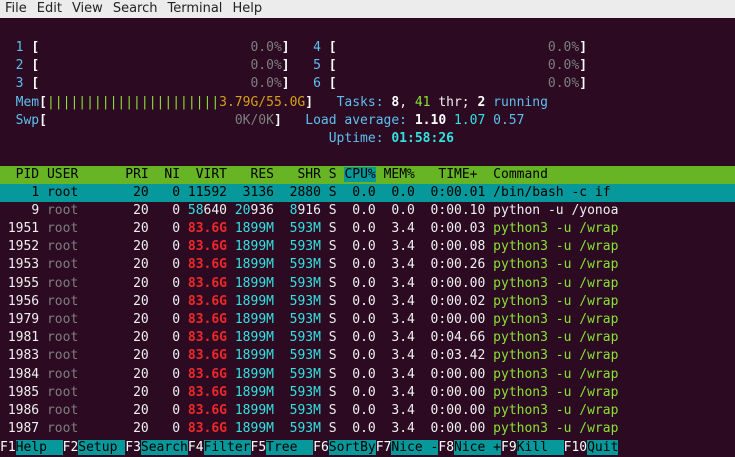 The height and width of the screenshot is (457, 735). What do you see at coordinates (469, 447) in the screenshot?
I see `fkey-nice-plus: F8Nice +` at bounding box center [469, 447].